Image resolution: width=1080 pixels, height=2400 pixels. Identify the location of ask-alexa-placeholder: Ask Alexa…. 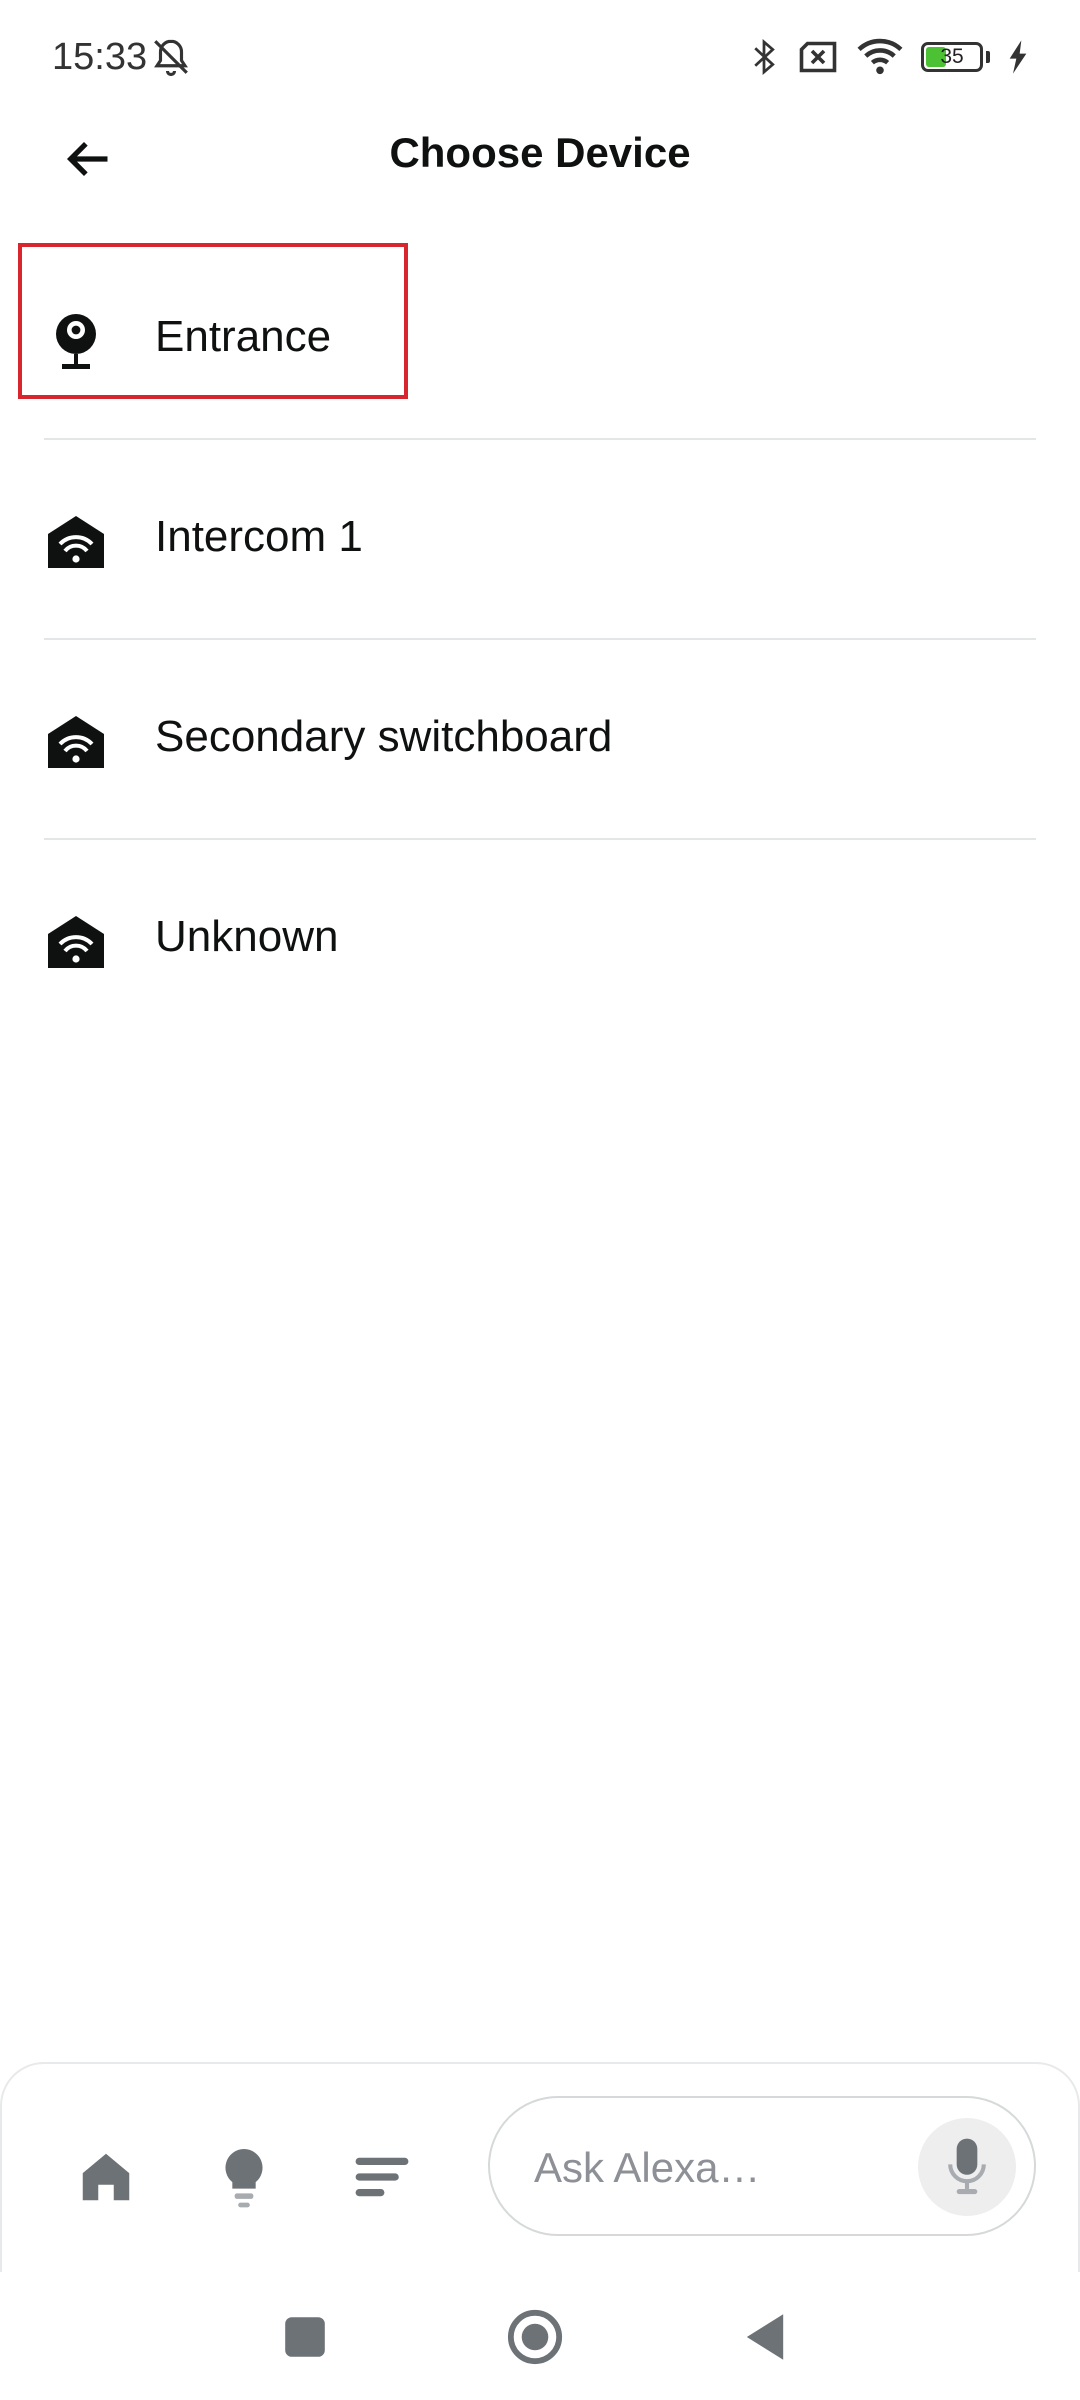
(647, 2167).